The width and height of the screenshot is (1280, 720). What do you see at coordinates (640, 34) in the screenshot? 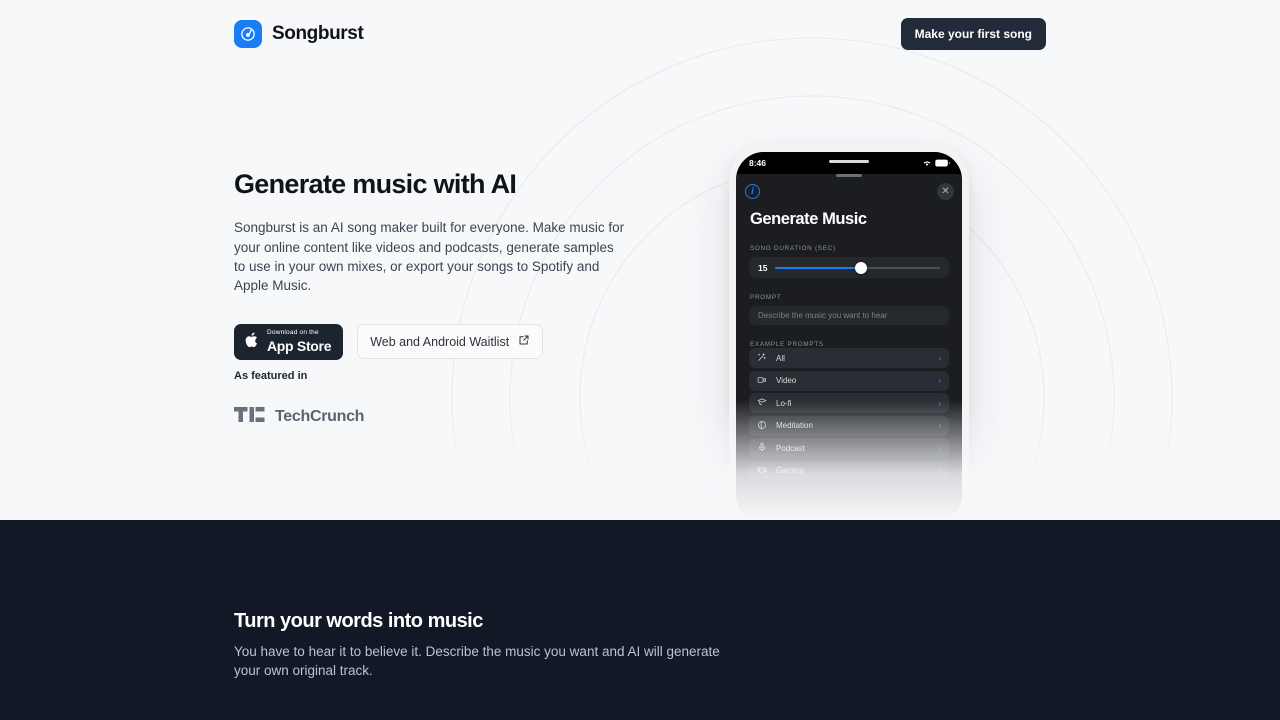
I see `site-header: Songburst Make your first song` at bounding box center [640, 34].